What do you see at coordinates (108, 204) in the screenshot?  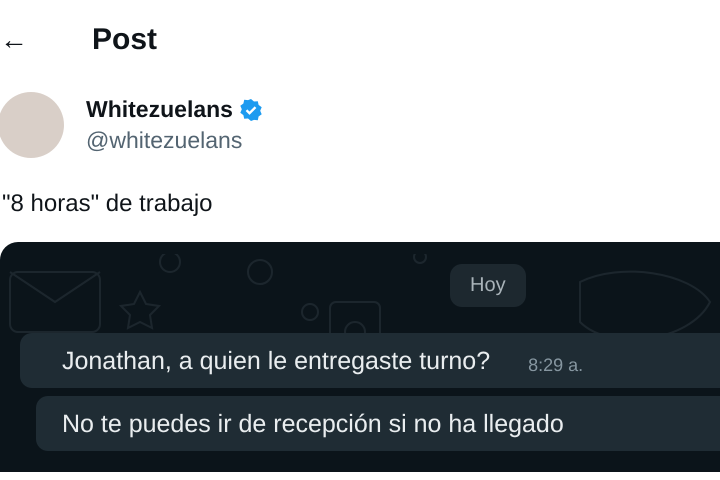 I see `post-text: "8 horas" de trabajo` at bounding box center [108, 204].